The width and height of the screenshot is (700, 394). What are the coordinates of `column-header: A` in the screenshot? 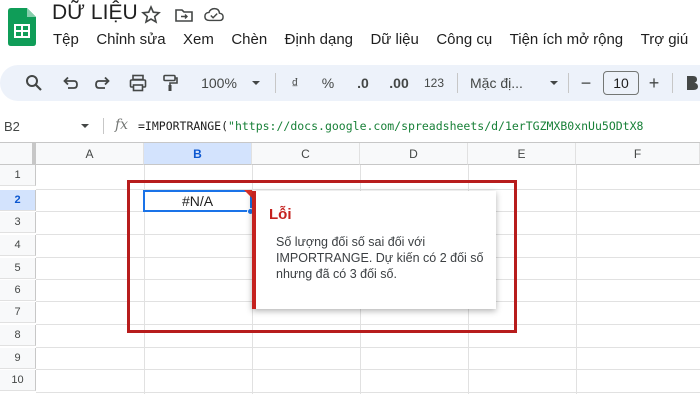 It's located at (90, 154).